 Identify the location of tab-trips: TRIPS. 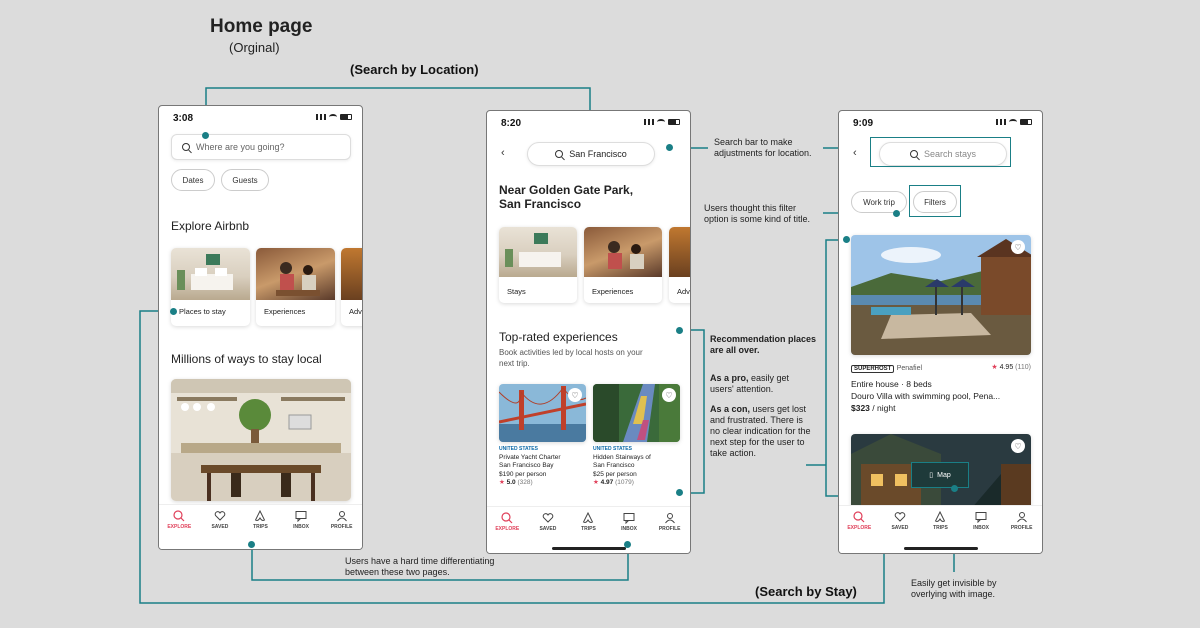
(260, 527).